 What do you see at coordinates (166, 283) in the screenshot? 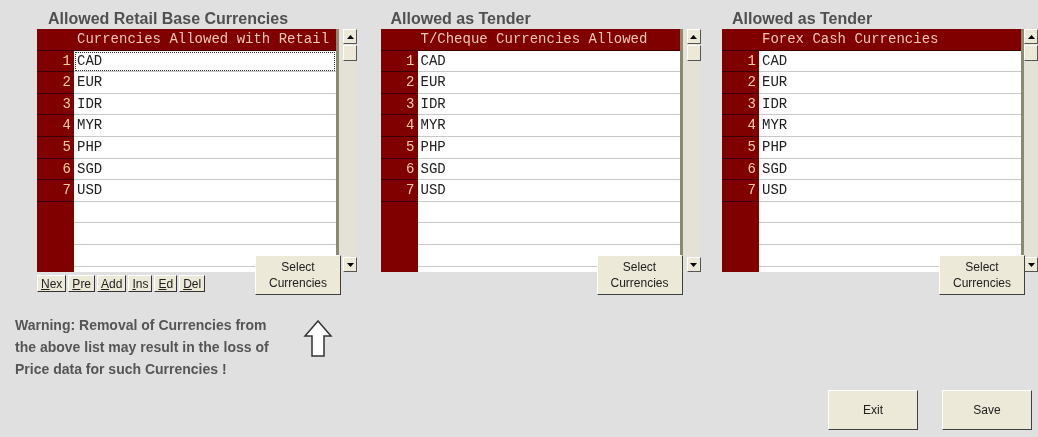
I see `nav-button: Ed` at bounding box center [166, 283].